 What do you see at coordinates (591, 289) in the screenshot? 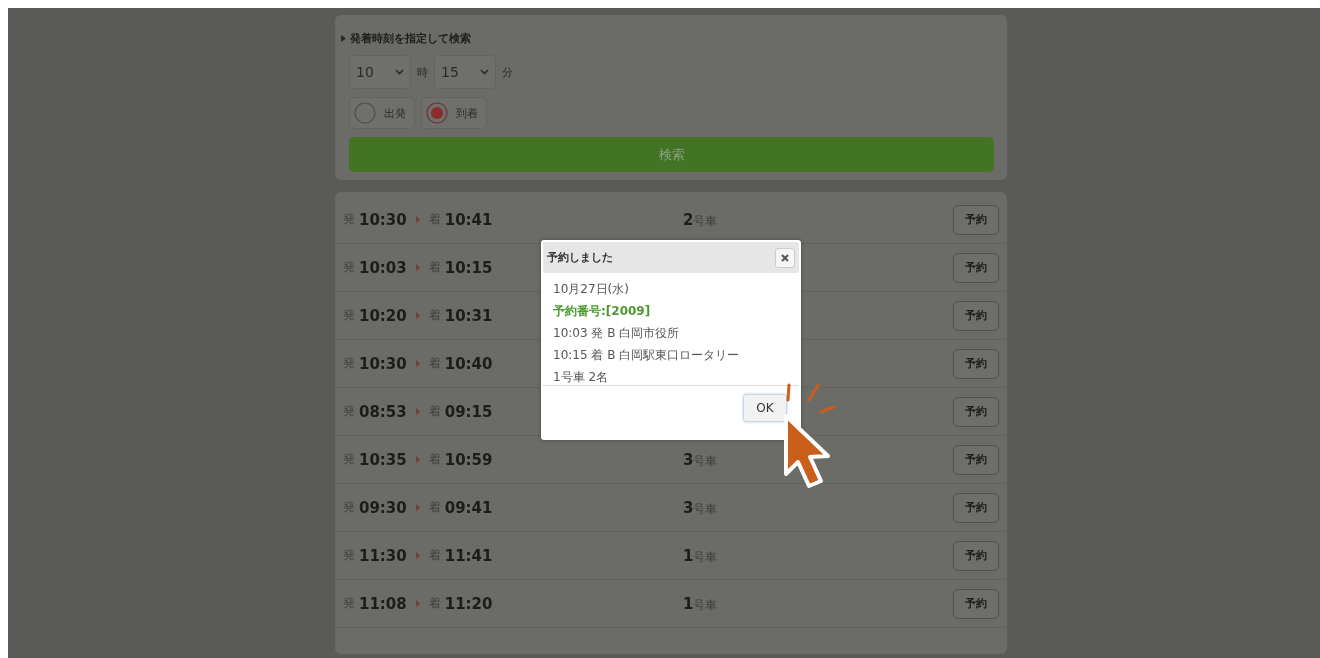
I see `dialog-text: 10月27日(水)` at bounding box center [591, 289].